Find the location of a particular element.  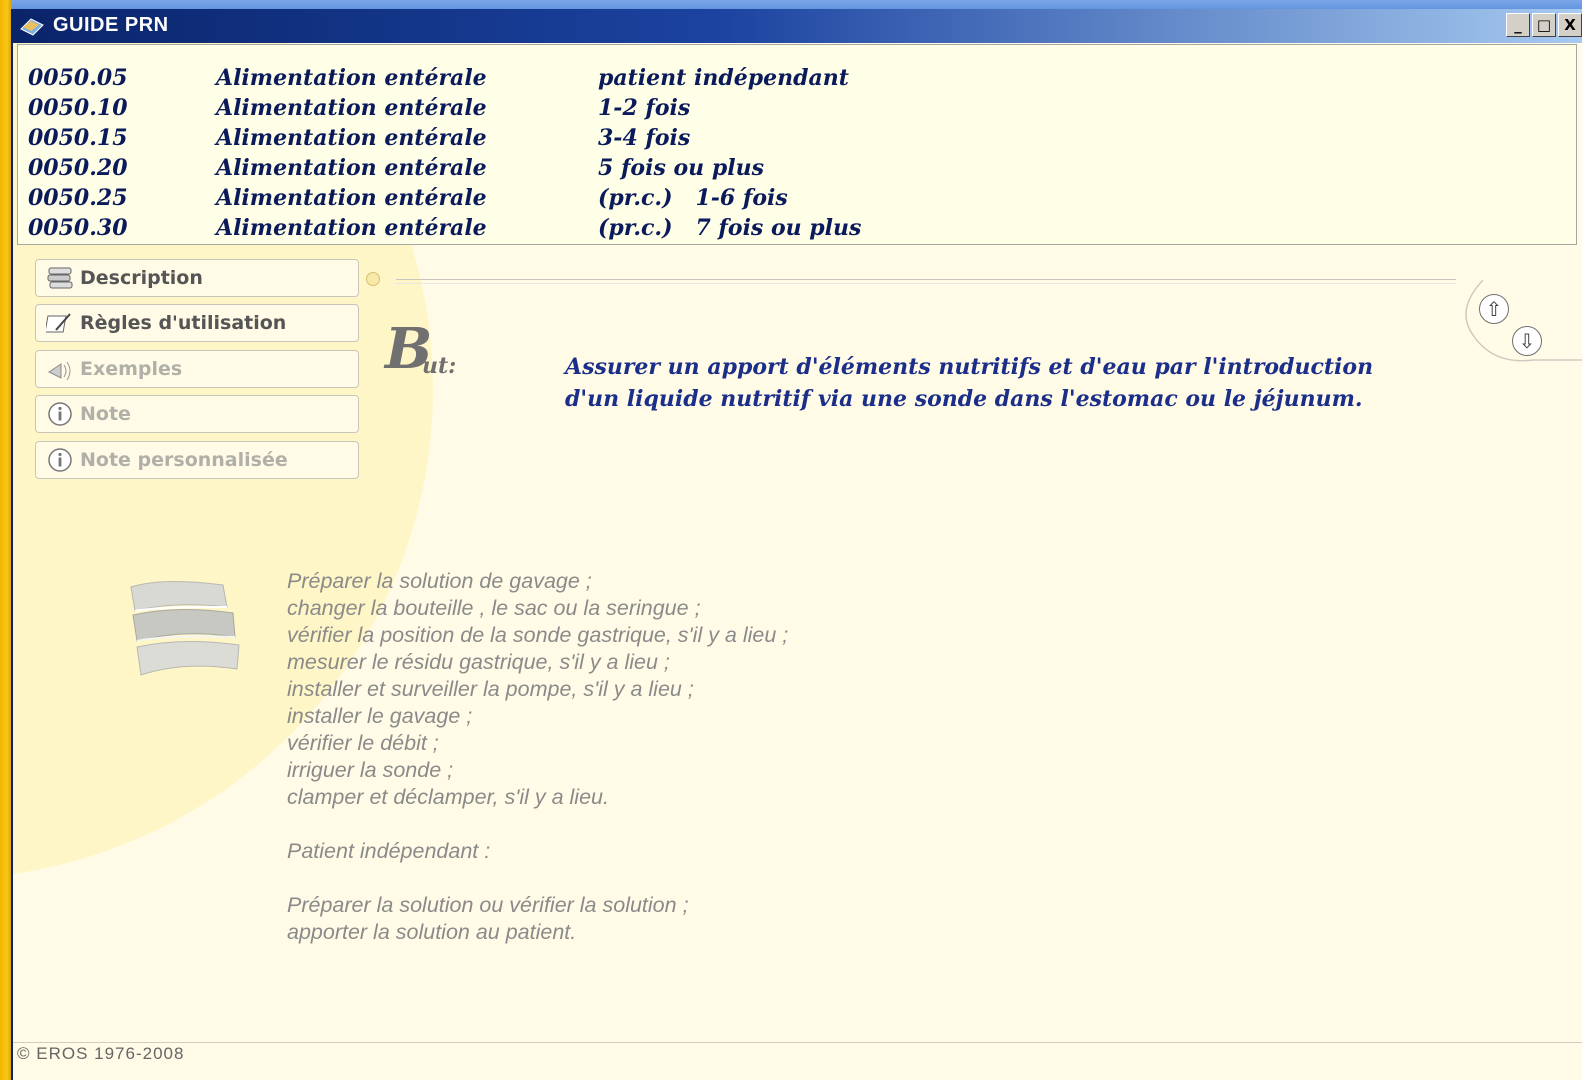

section-heading-rest: ut: is located at coordinates (439, 366).